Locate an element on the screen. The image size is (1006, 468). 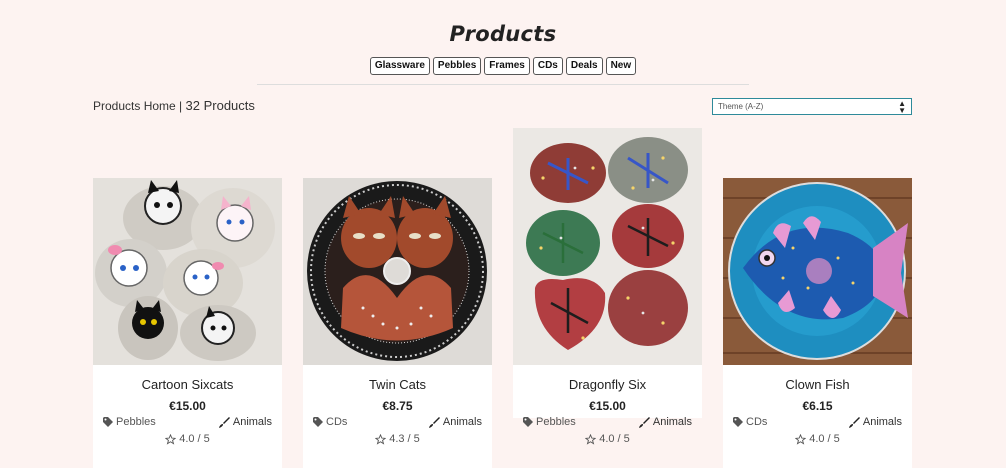
filter-pebbles-button: Pebbles is located at coordinates (457, 66).